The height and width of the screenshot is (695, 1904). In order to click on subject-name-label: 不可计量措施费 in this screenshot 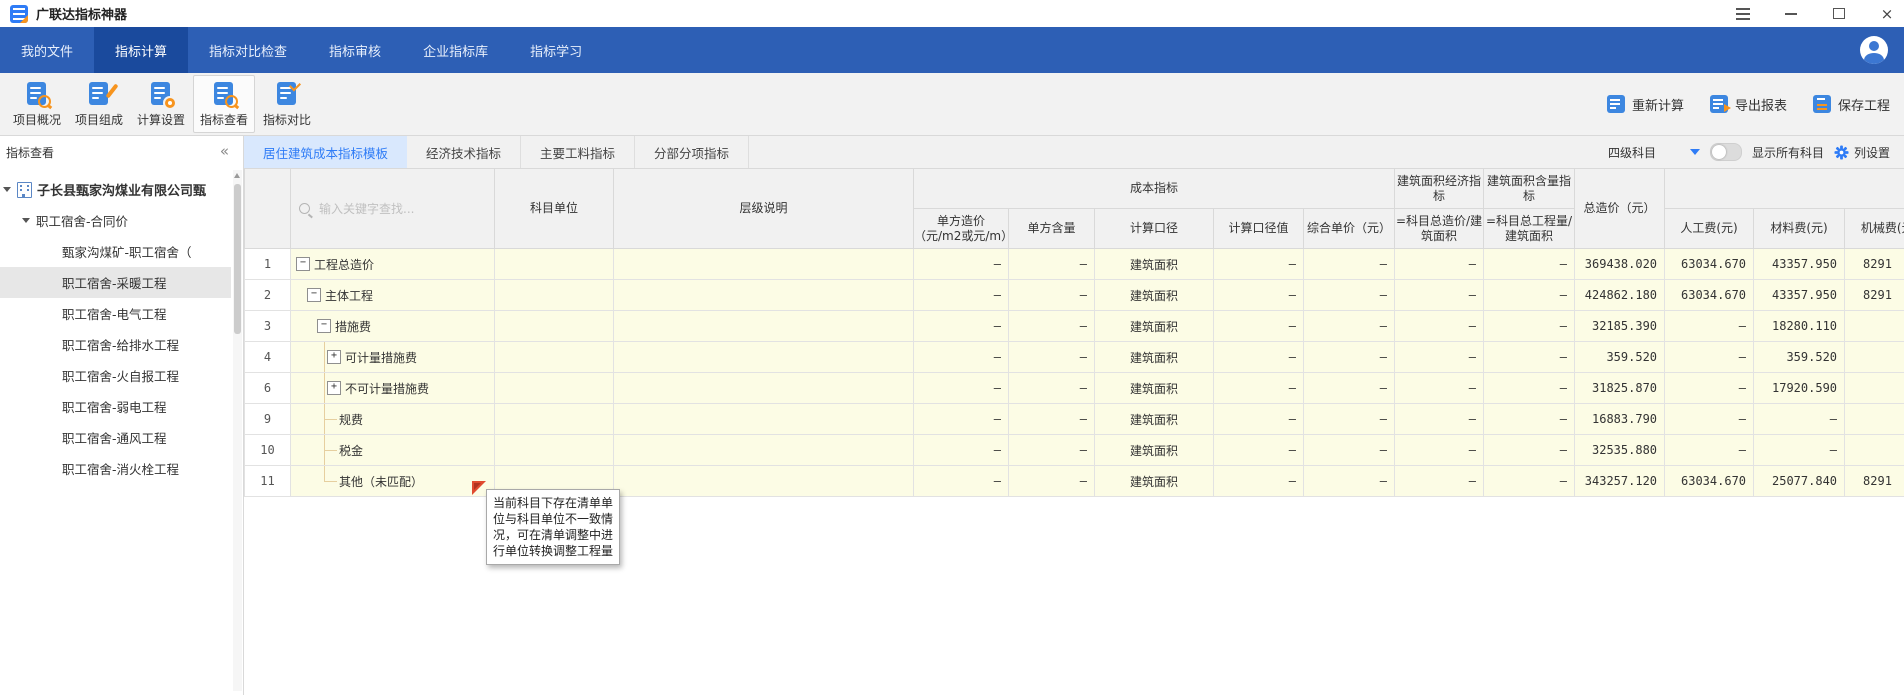, I will do `click(387, 388)`.